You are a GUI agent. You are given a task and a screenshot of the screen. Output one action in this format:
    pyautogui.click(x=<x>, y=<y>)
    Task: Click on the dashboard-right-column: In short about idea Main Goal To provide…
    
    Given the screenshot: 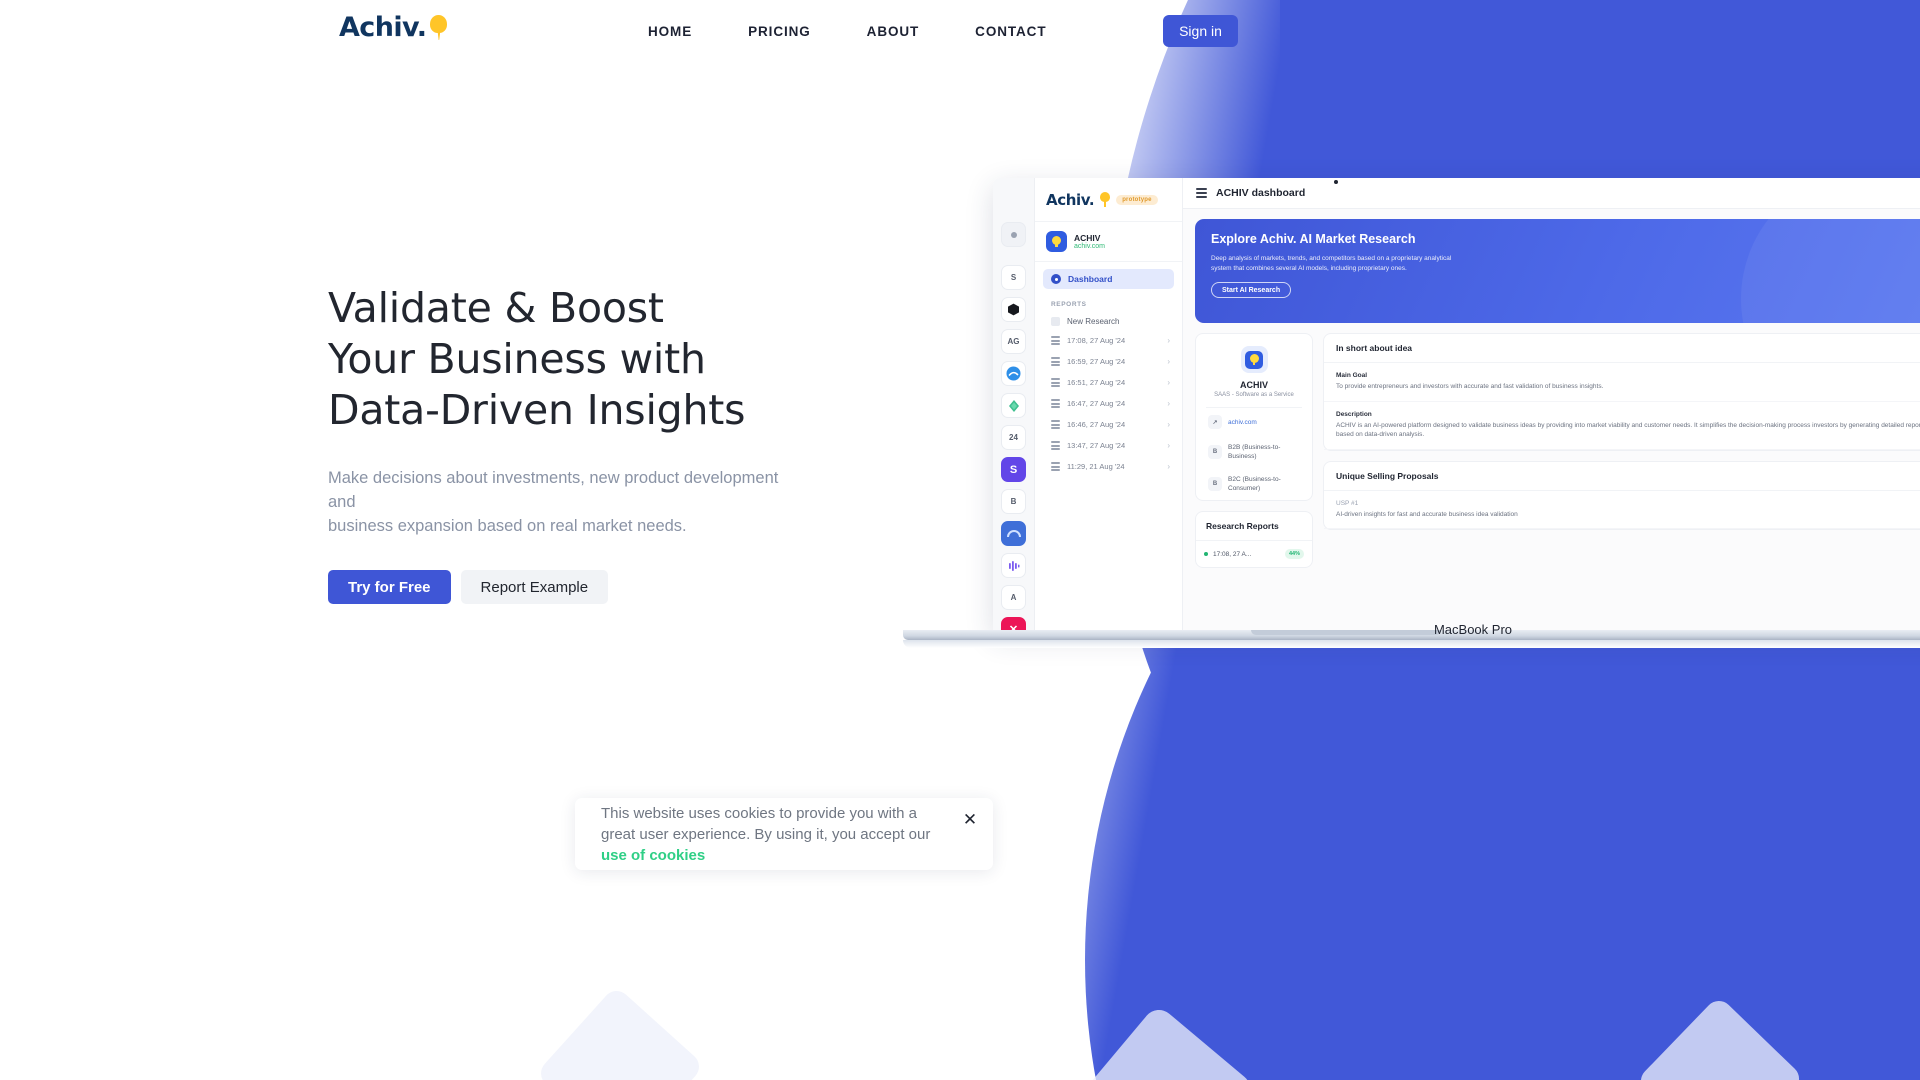 What is the action you would take?
    pyautogui.click(x=1621, y=482)
    